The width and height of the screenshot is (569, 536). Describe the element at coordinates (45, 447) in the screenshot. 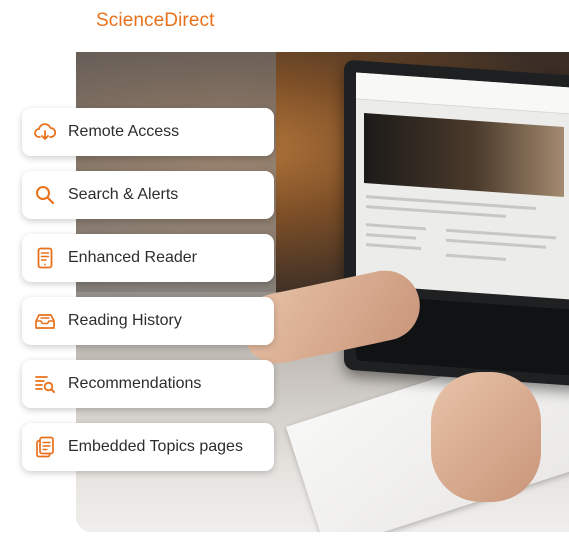

I see `copy-pages-icon` at that location.